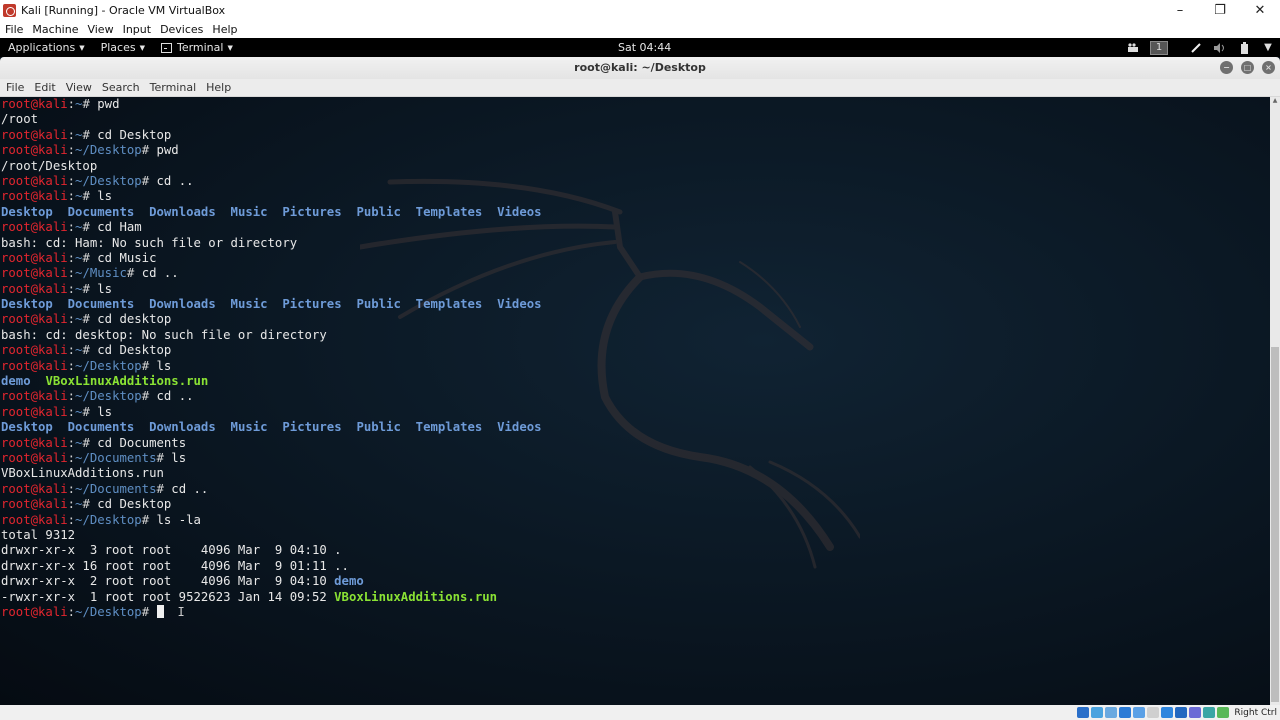 The height and width of the screenshot is (720, 1280). Describe the element at coordinates (166, 47) in the screenshot. I see `terminal-icon` at that location.